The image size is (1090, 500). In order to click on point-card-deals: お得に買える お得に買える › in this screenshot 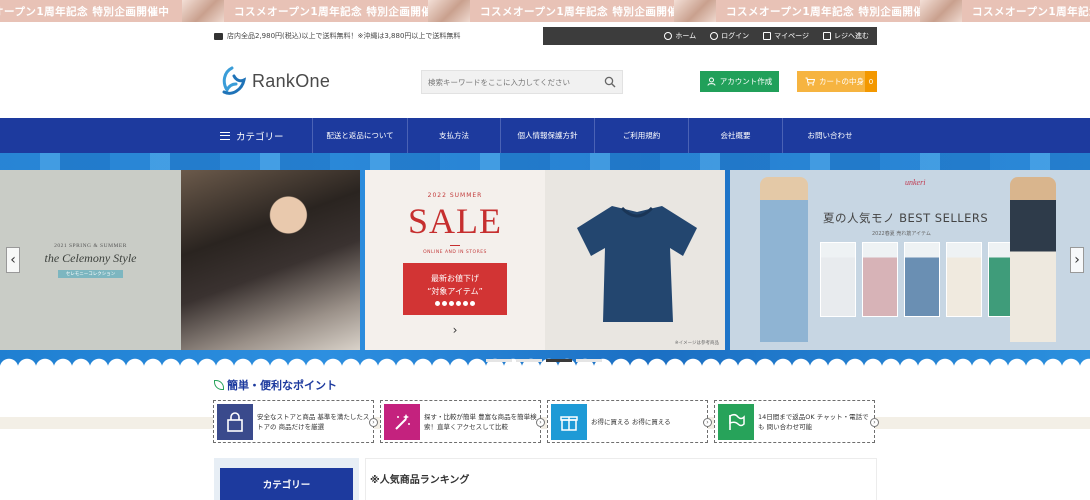, I will do `click(629, 421)`.